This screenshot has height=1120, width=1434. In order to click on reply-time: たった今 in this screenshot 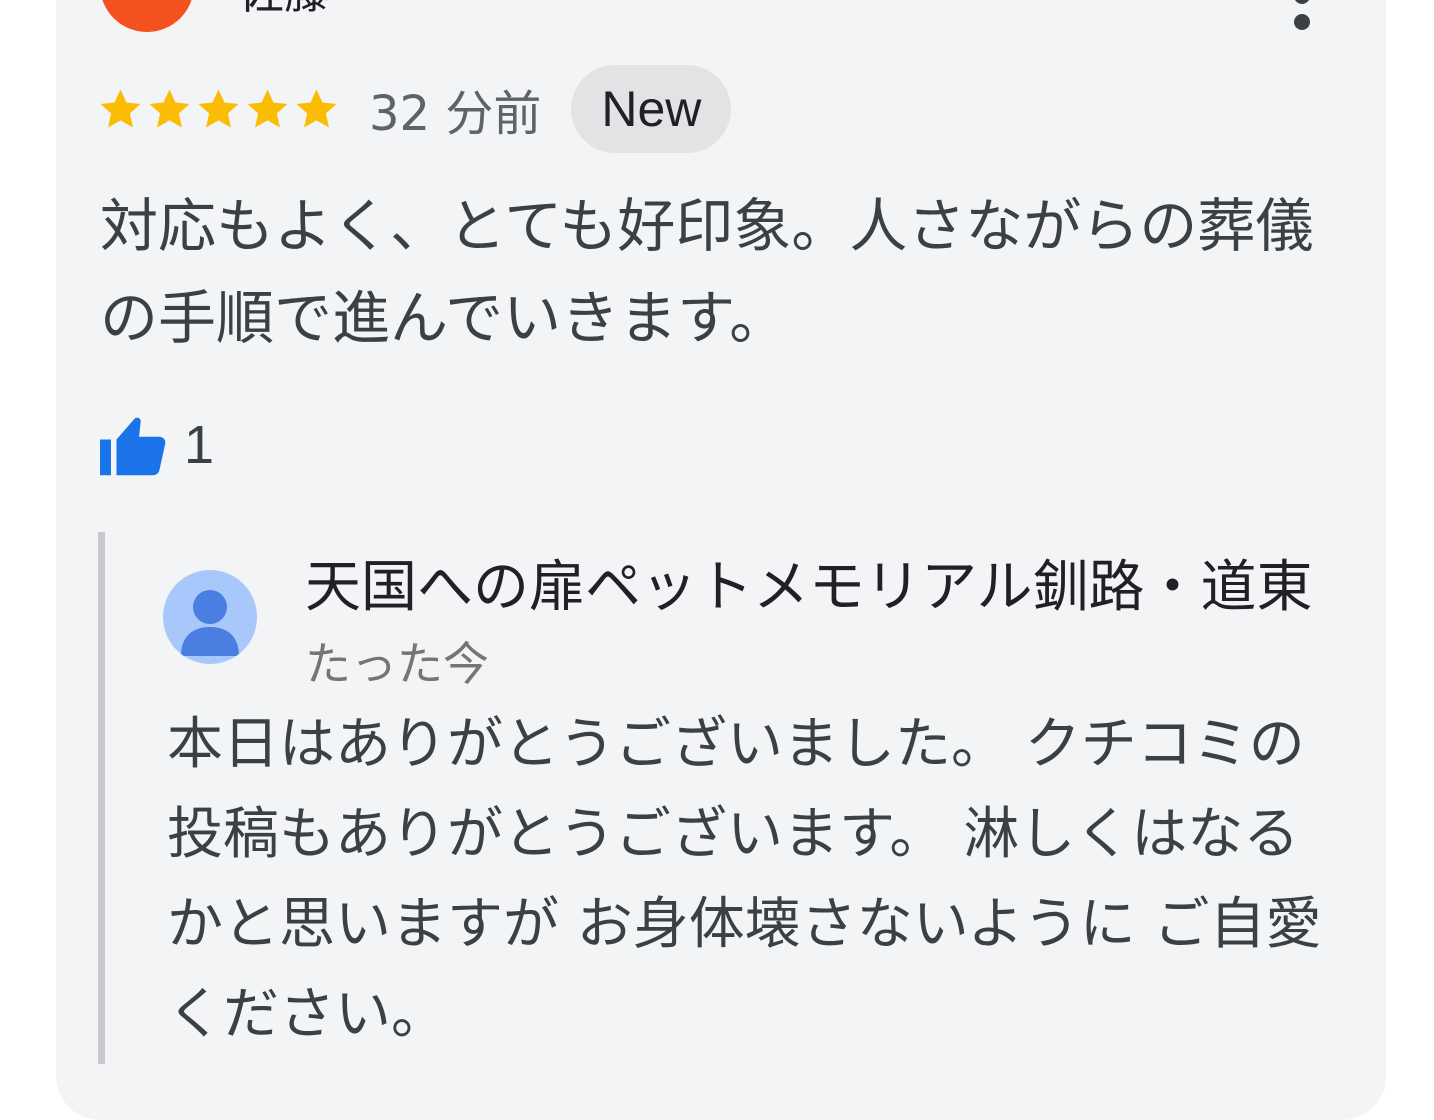, I will do `click(397, 664)`.